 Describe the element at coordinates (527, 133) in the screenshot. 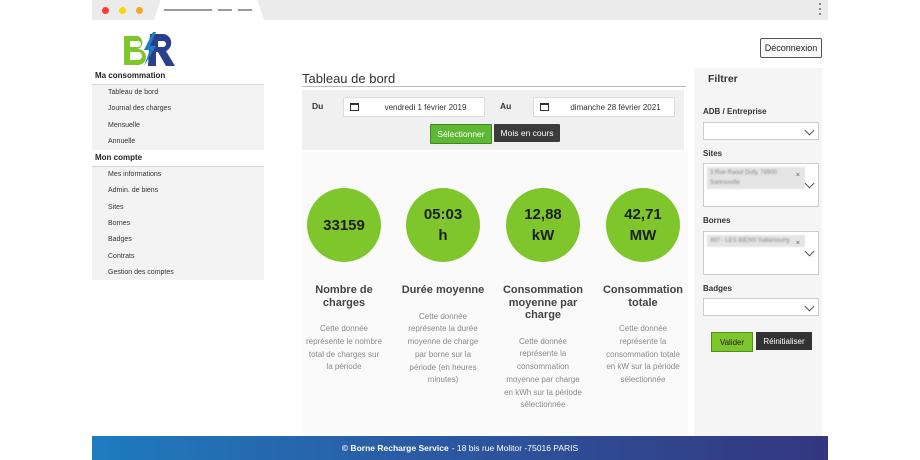

I see `current-month-button: Mois en cours` at that location.